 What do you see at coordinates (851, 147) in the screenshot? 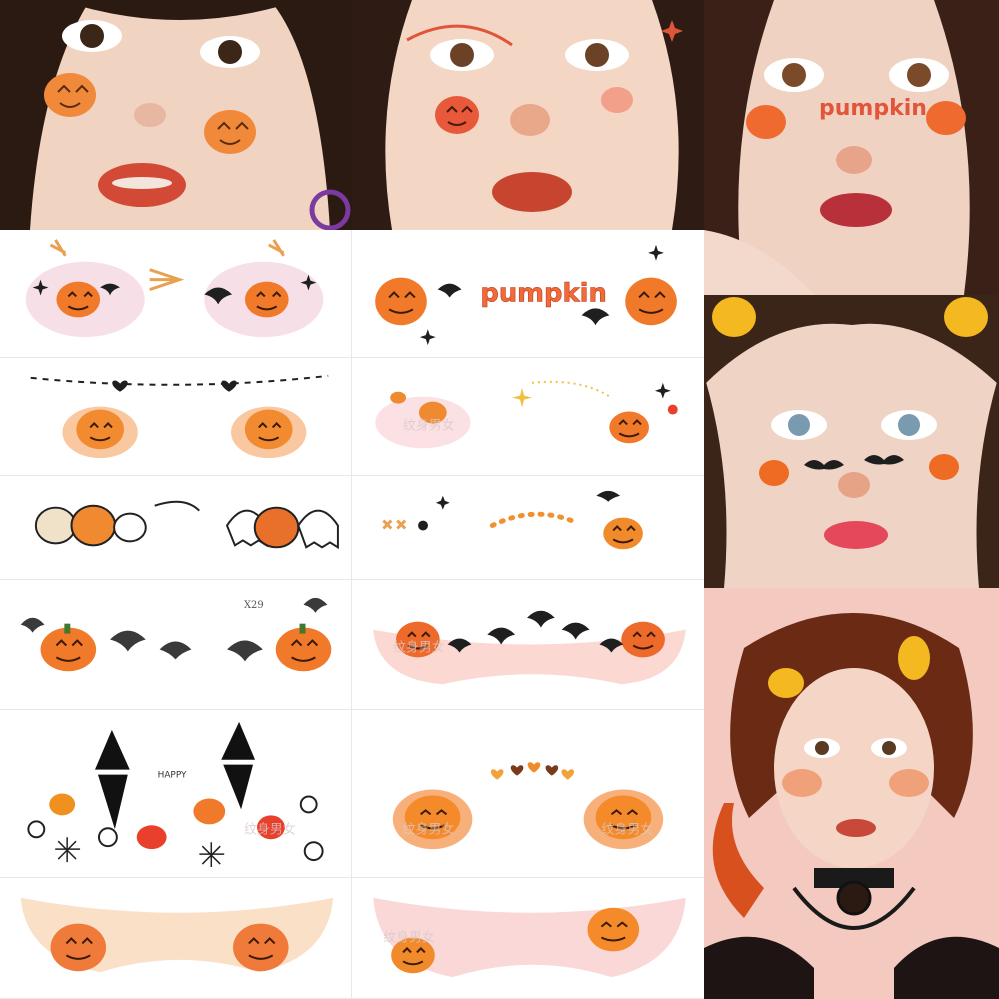
I see `photo-girl-pumpkin-banner: pumpkin` at bounding box center [851, 147].